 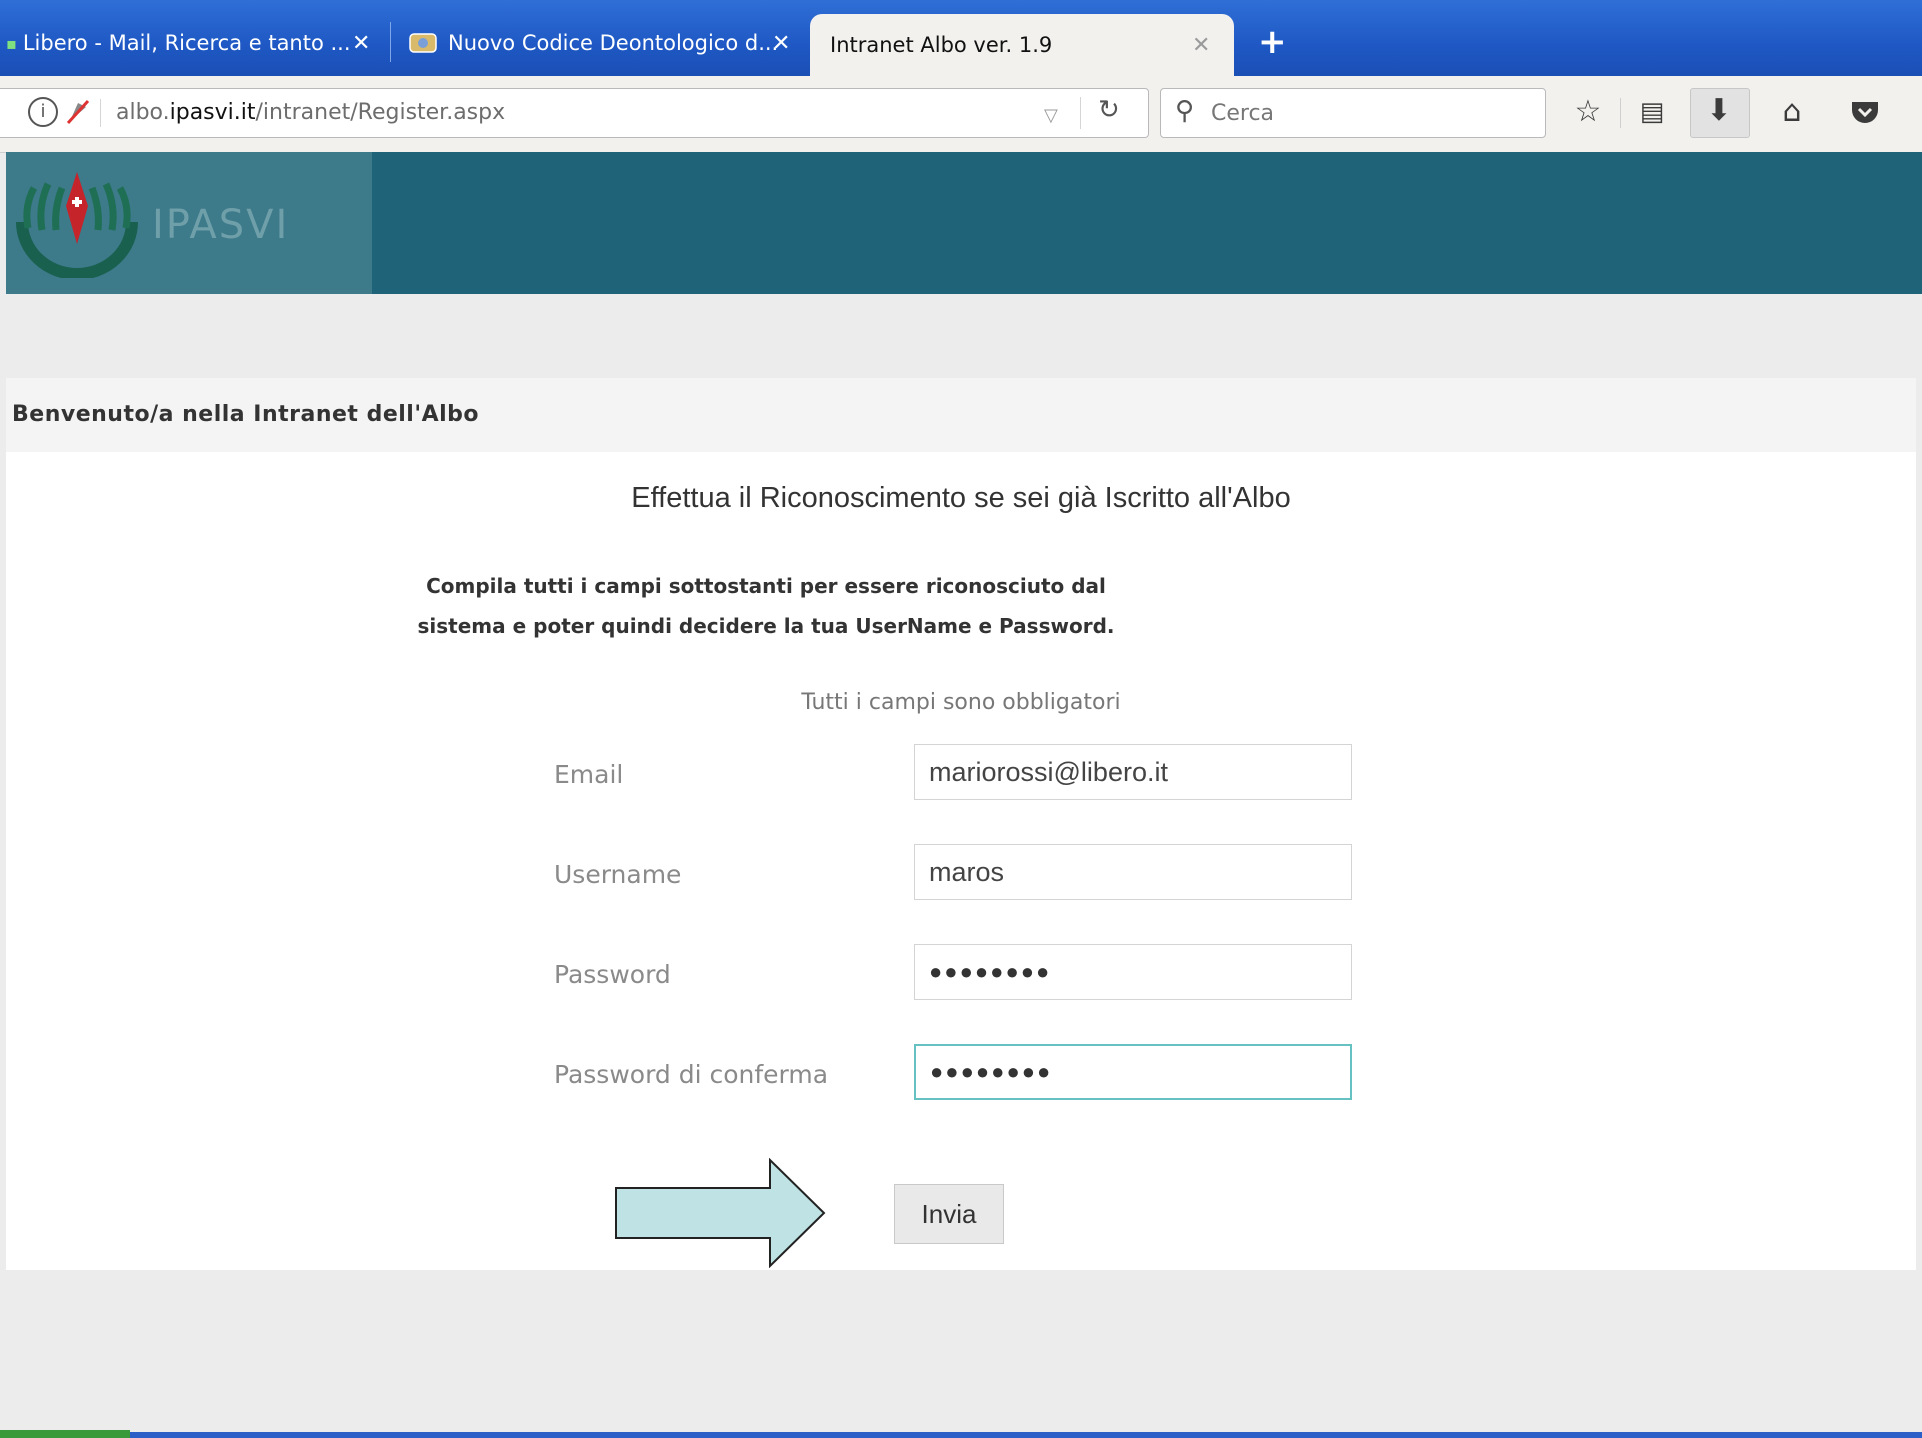 I want to click on toolbar-divider, so click(x=1620, y=113).